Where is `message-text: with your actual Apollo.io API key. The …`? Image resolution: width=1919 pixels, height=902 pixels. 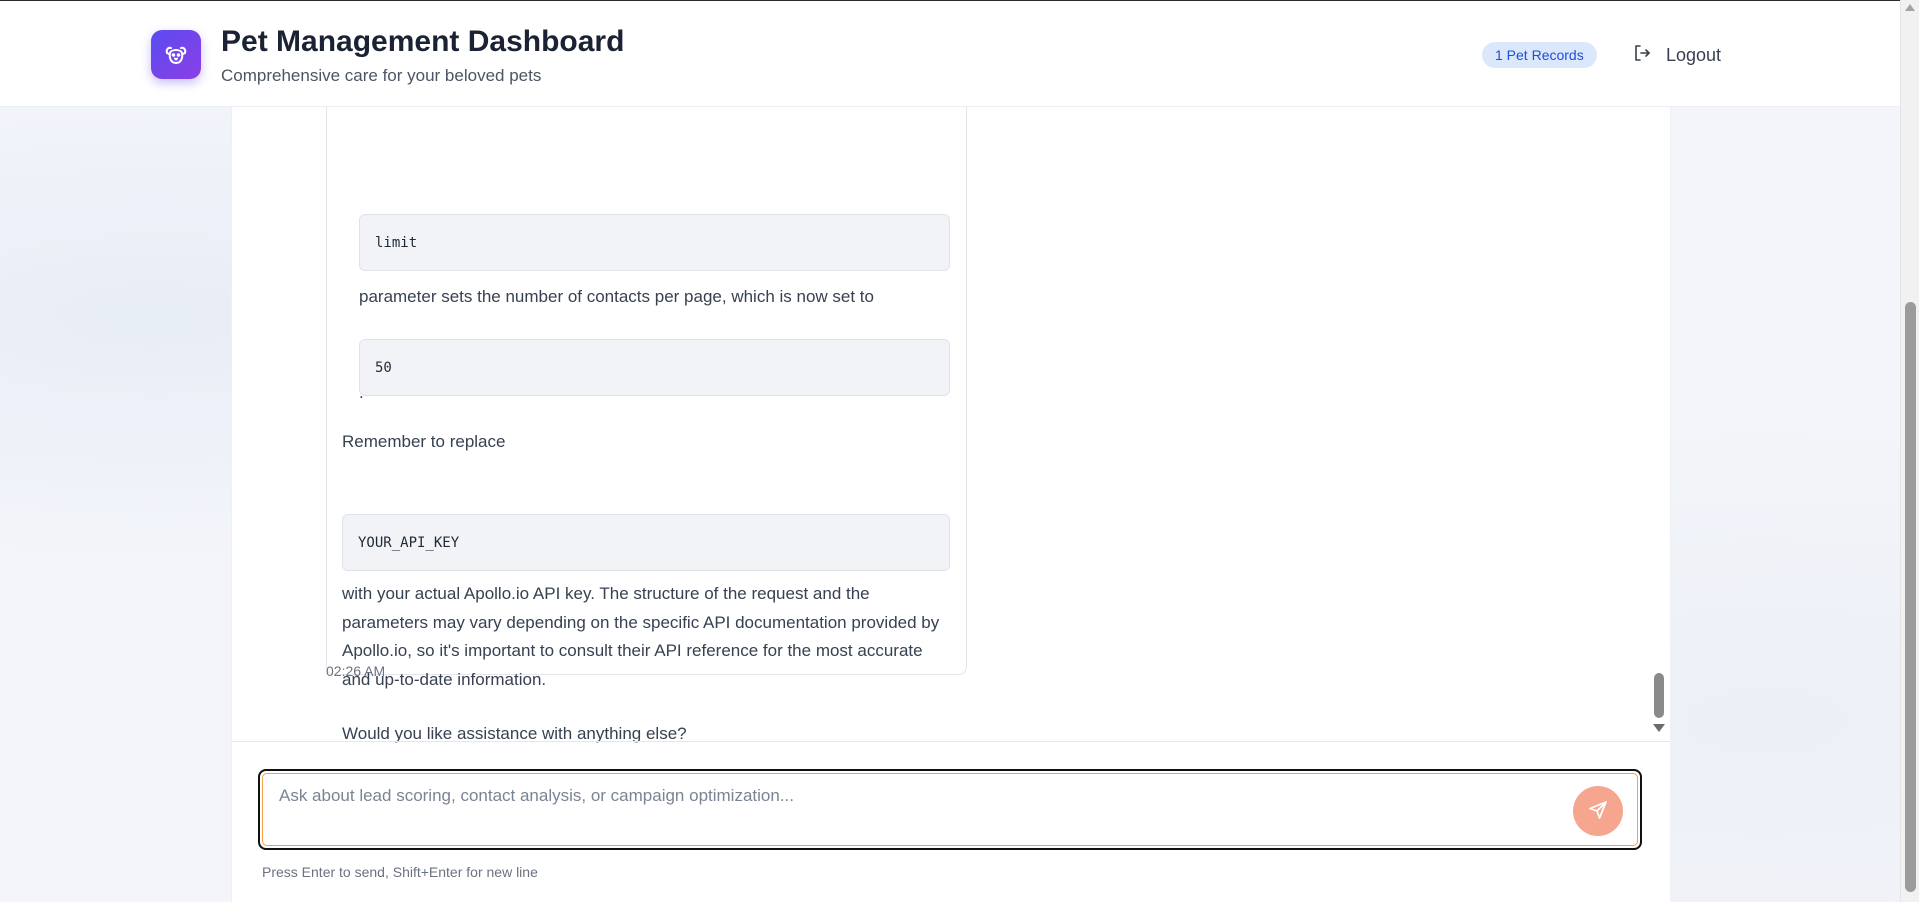 message-text: with your actual Apollo.io API key. The … is located at coordinates (641, 636).